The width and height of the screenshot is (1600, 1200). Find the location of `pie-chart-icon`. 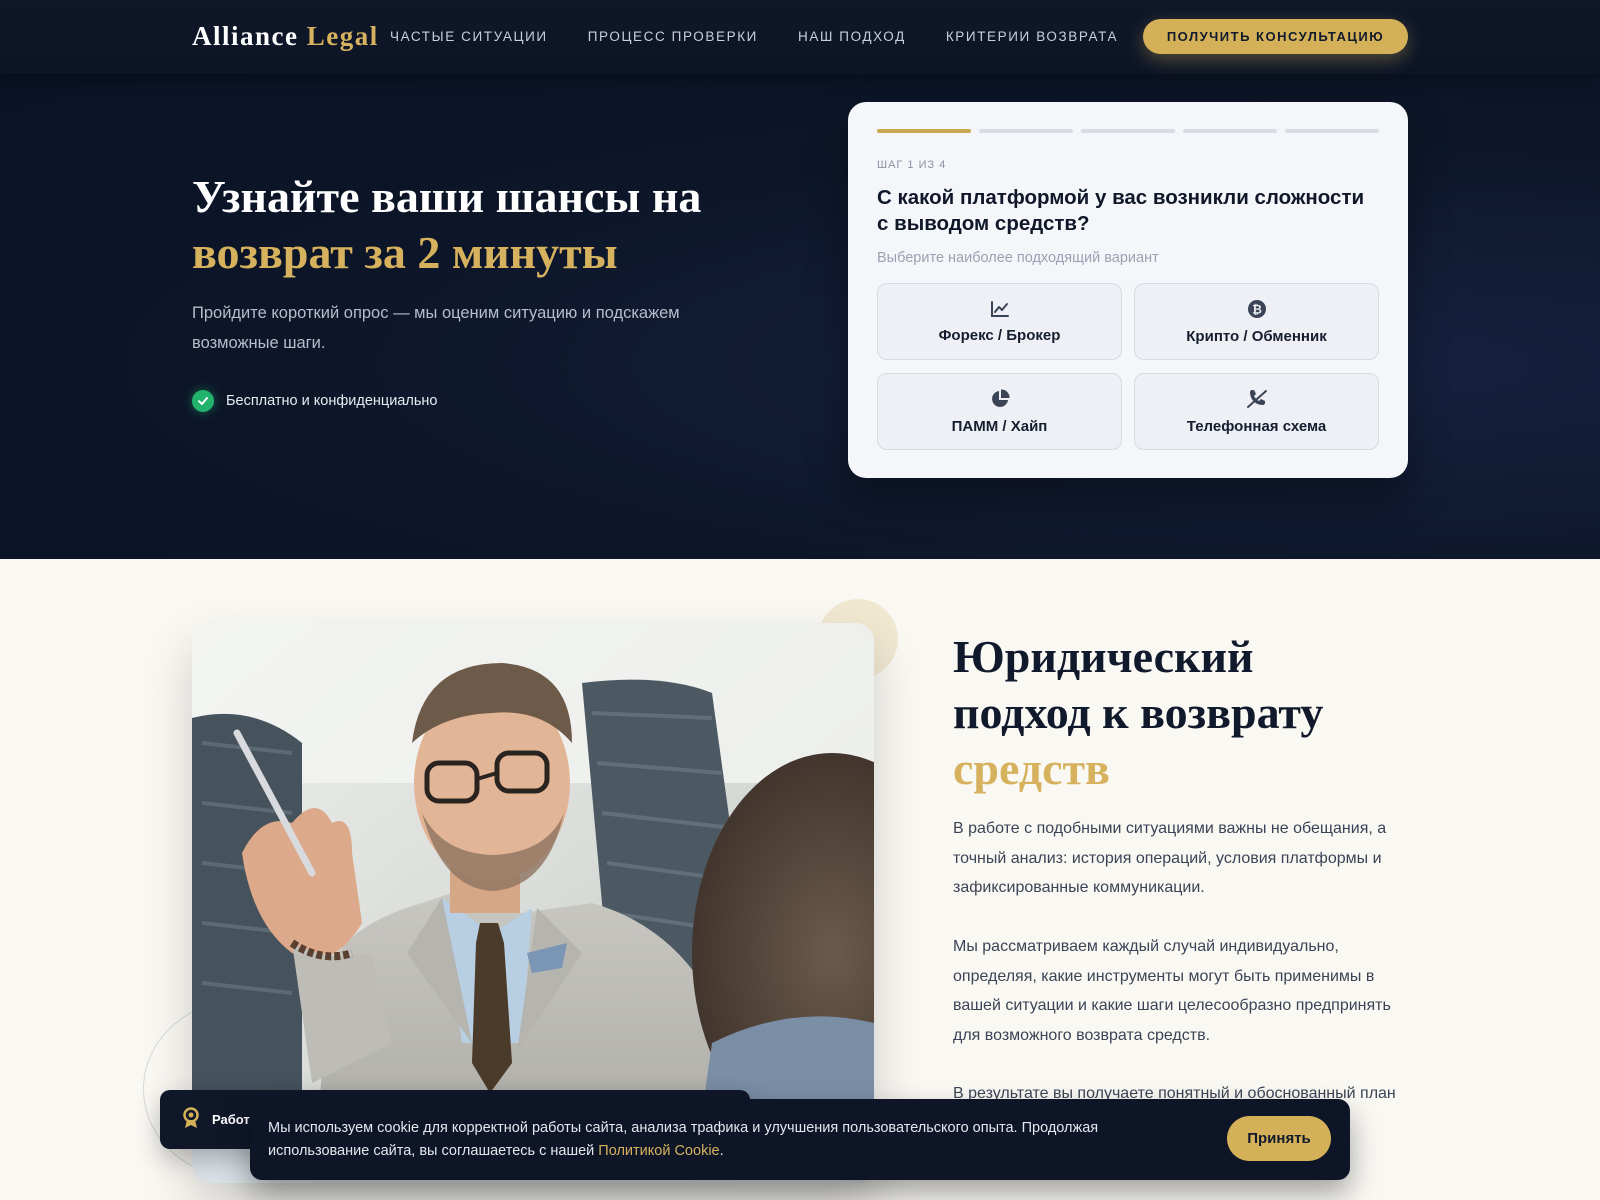

pie-chart-icon is located at coordinates (1000, 398).